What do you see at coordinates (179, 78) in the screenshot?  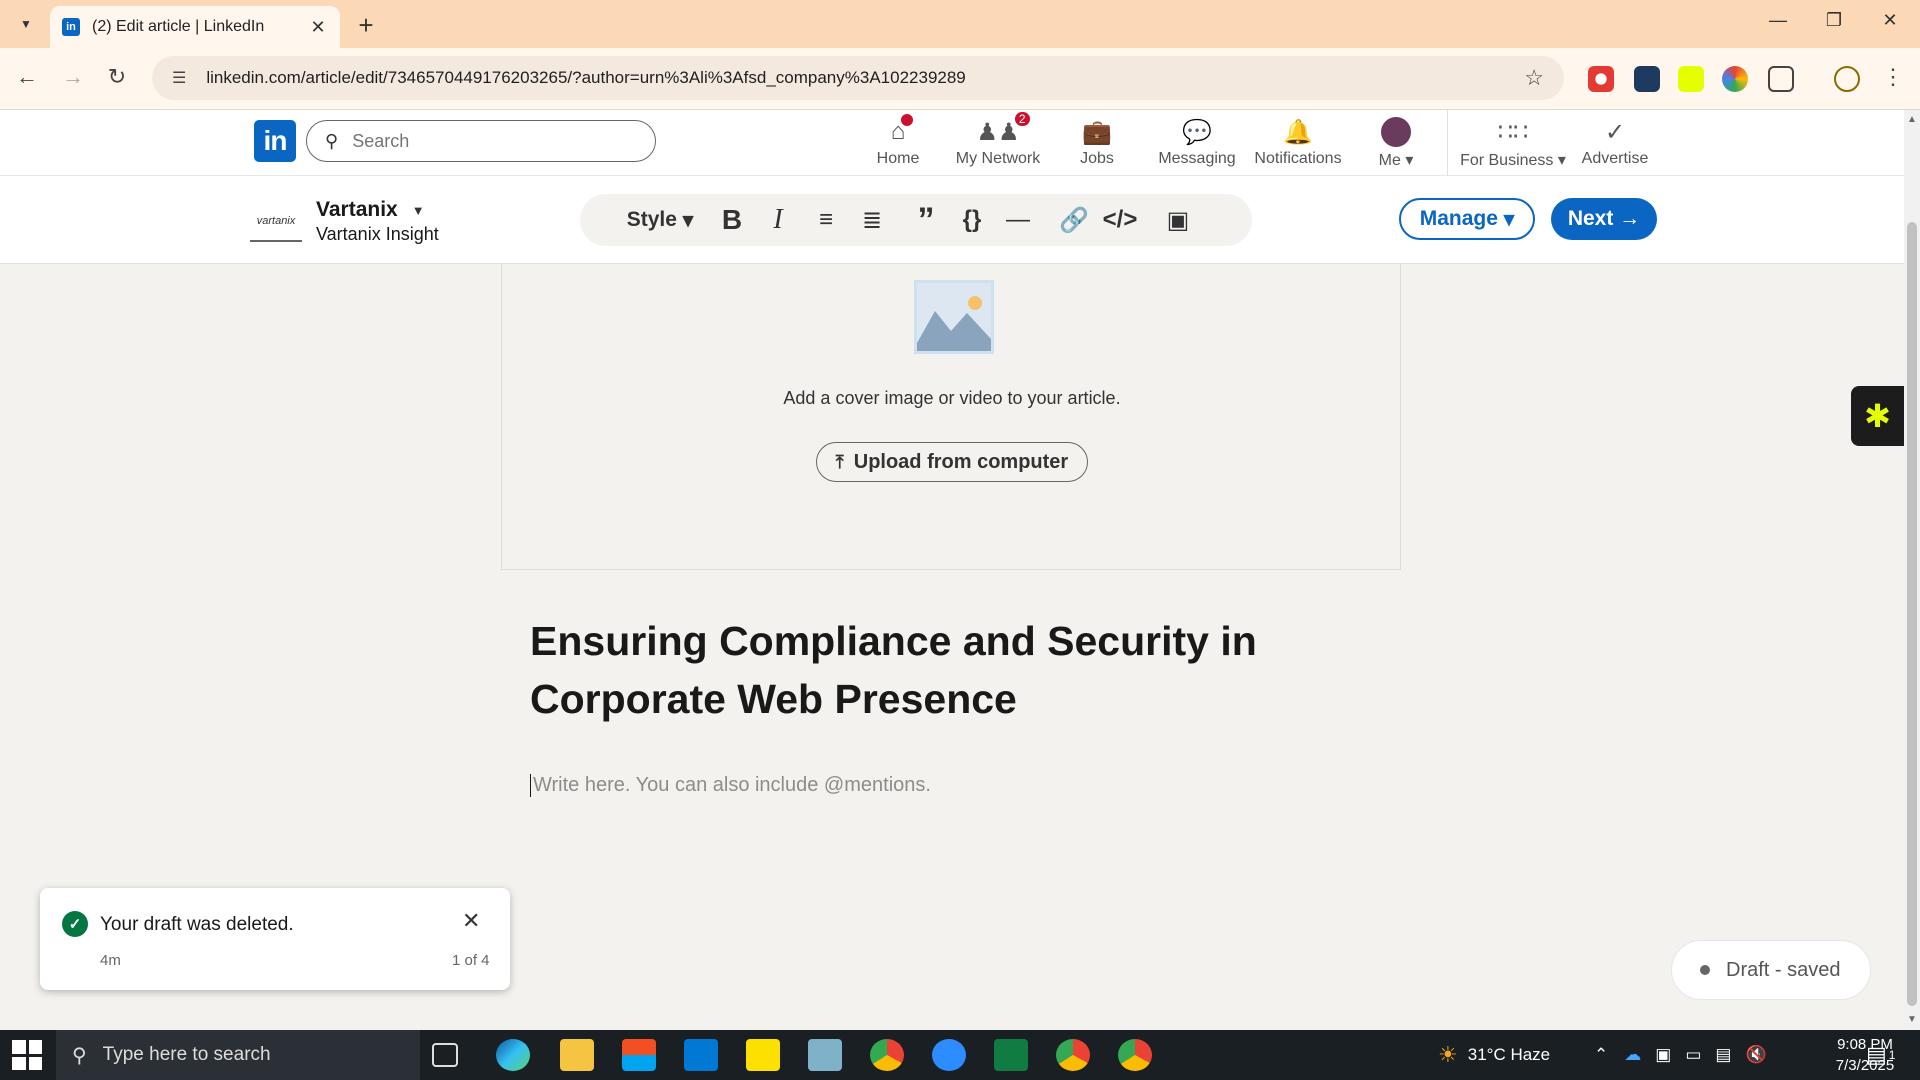 I see `site-info-icon: ☰` at bounding box center [179, 78].